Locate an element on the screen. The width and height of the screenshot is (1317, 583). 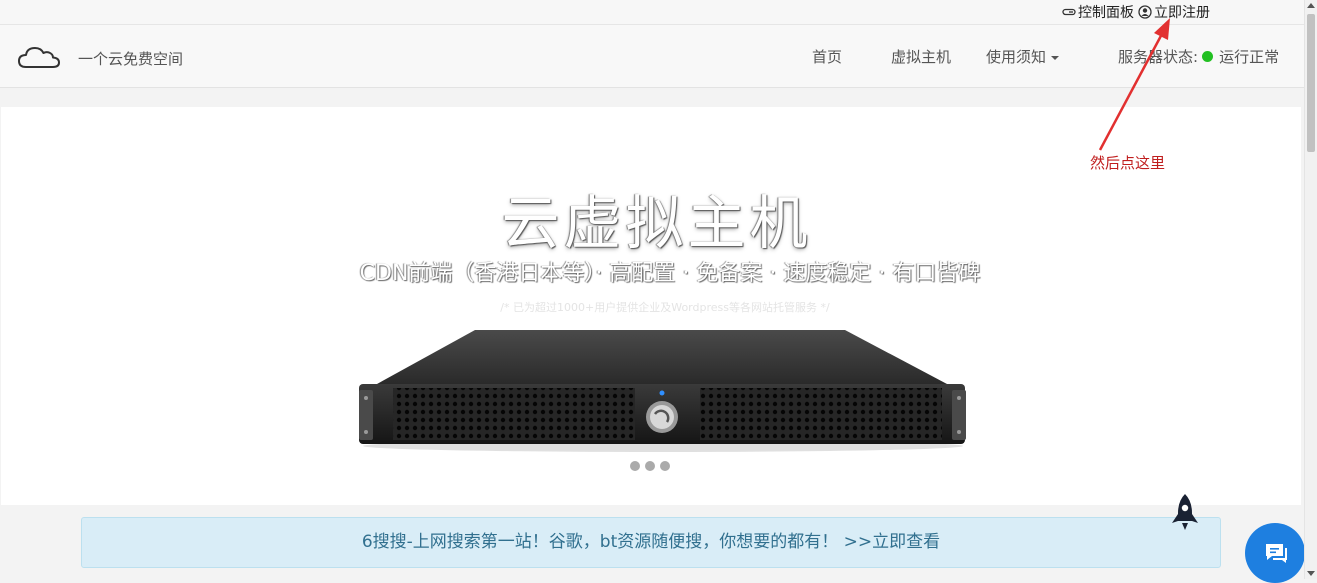
server-status-value: 运行正常 is located at coordinates (1249, 57).